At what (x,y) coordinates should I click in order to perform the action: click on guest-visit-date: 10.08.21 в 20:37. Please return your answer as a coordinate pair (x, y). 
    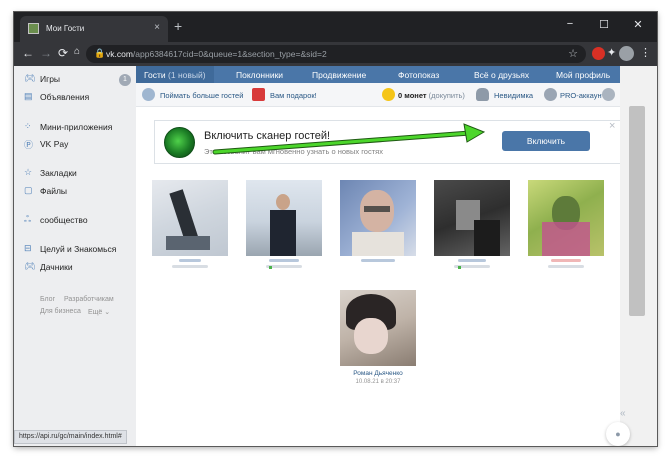
    Looking at the image, I should click on (378, 382).